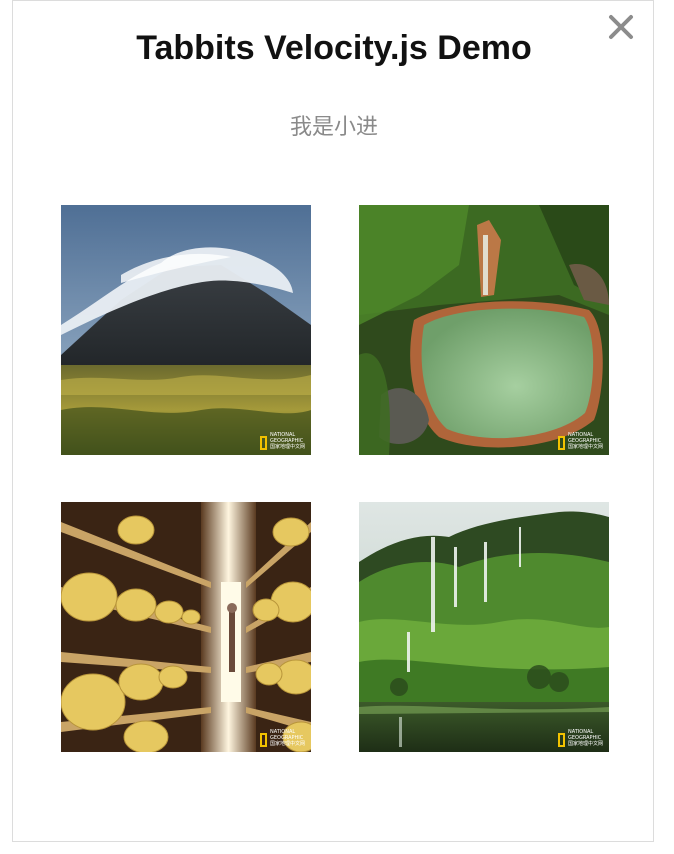 The image size is (674, 854). I want to click on gallery-photo-hot-spring: NATIONAL GEOGRAPHIC 国家地理中文网, so click(484, 330).